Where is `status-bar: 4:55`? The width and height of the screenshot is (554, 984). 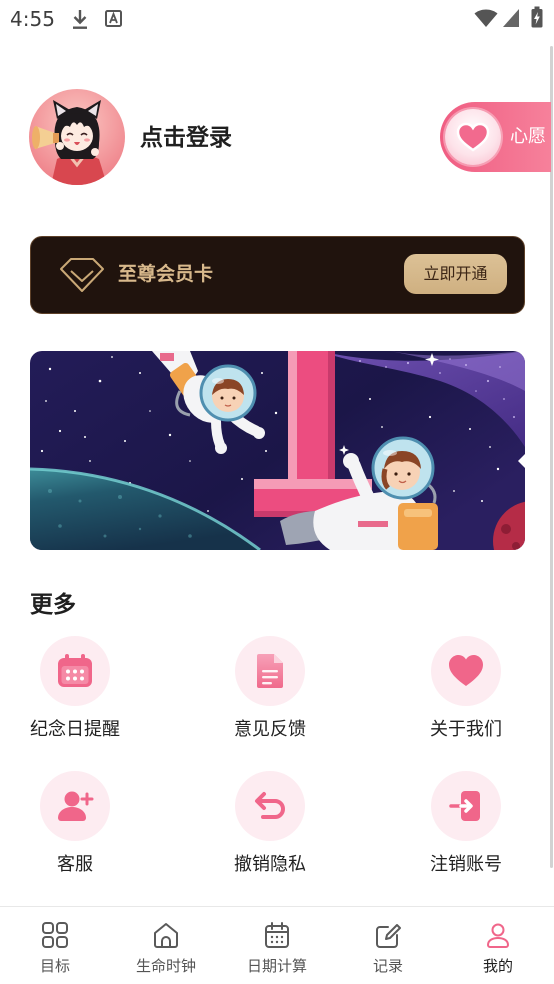 status-bar: 4:55 is located at coordinates (277, 20).